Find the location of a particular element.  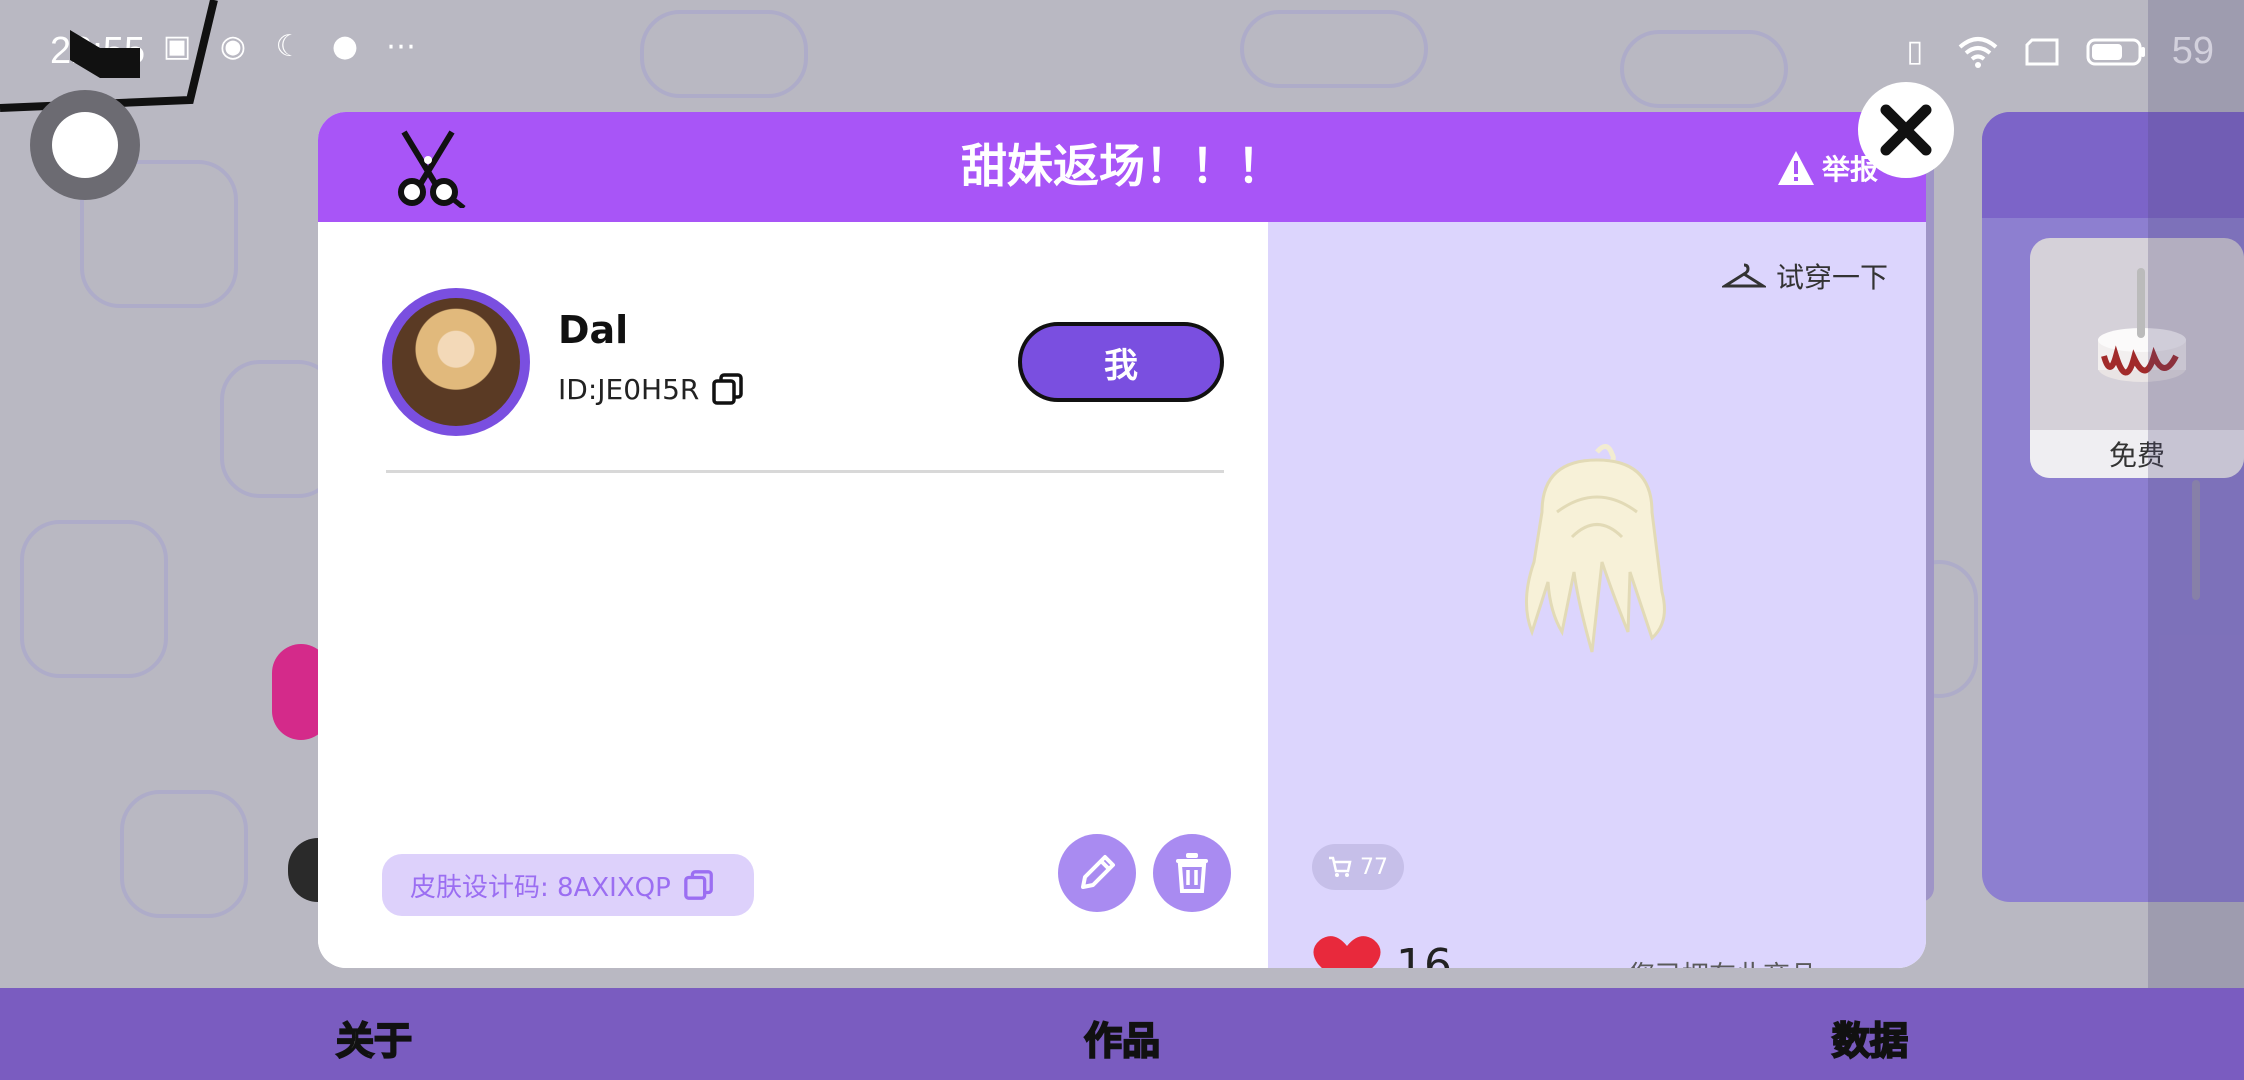

pencil-icon is located at coordinates (1098, 872).